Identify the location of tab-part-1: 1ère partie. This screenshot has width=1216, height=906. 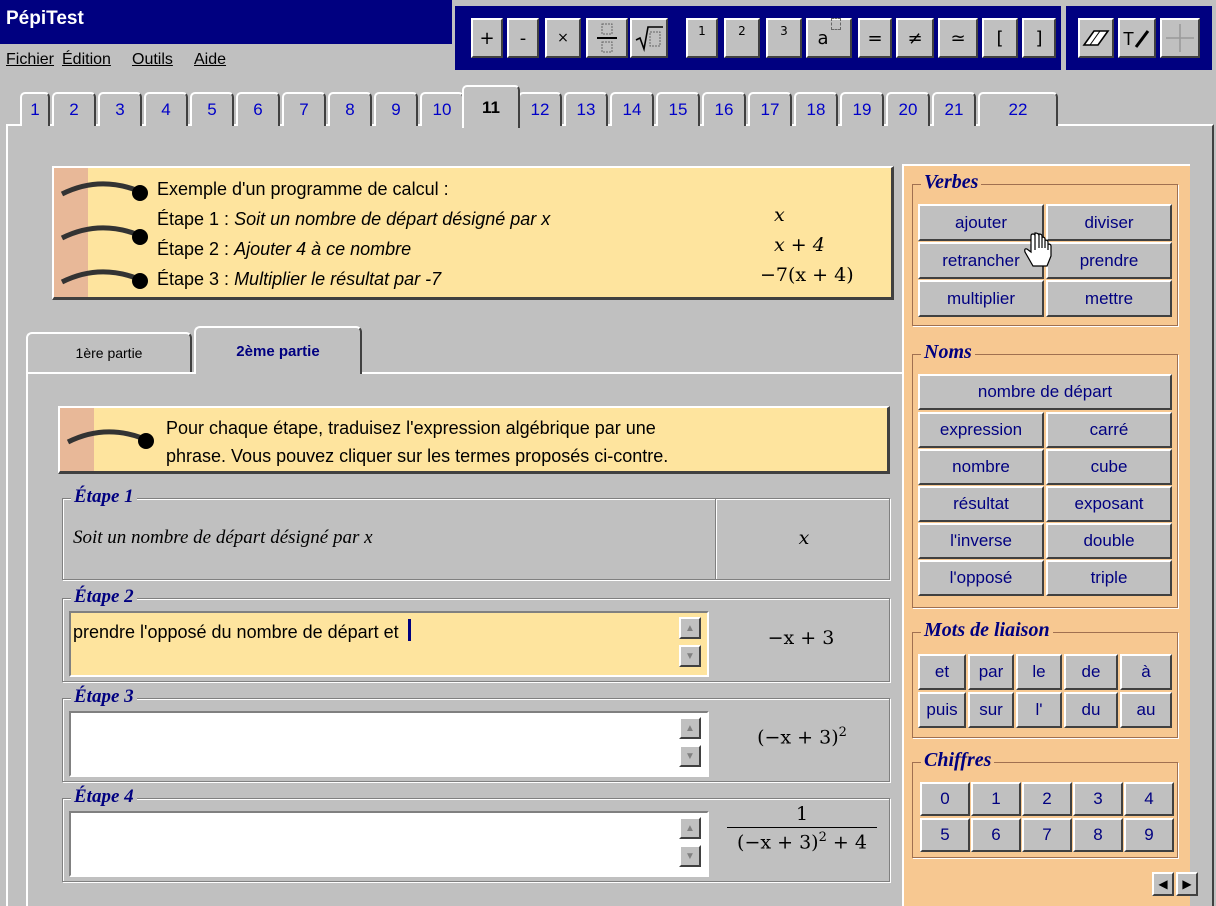
(109, 352).